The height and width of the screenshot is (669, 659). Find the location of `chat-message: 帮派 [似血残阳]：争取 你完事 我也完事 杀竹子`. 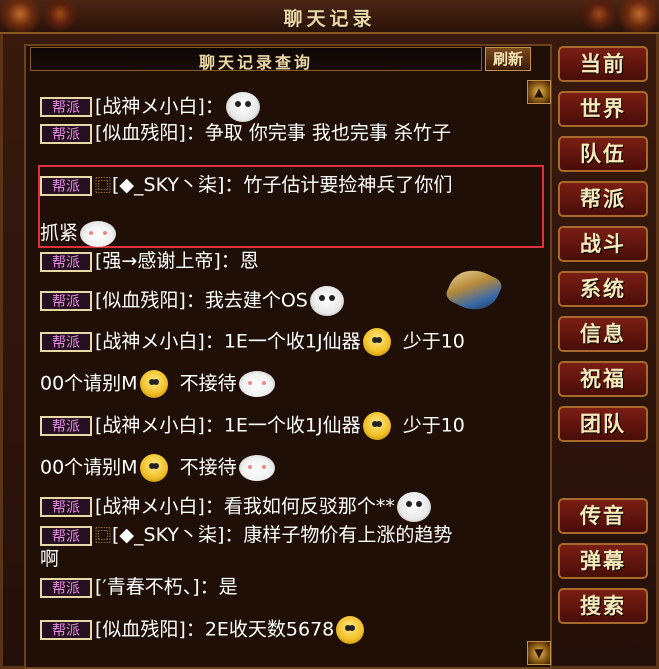

chat-message: 帮派 [似血残阳]：争取 你完事 我也完事 杀竹子 is located at coordinates (245, 133).